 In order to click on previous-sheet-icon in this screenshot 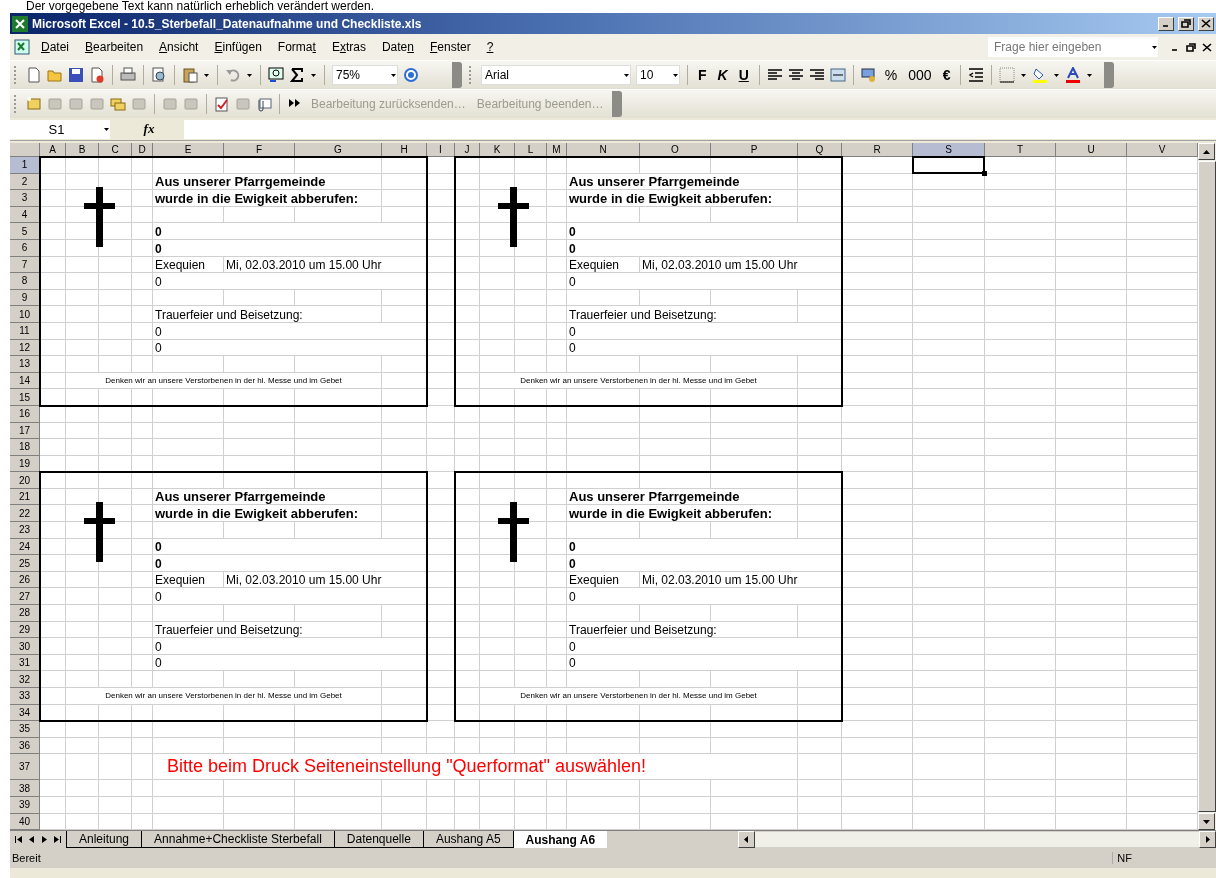, I will do `click(31, 840)`.